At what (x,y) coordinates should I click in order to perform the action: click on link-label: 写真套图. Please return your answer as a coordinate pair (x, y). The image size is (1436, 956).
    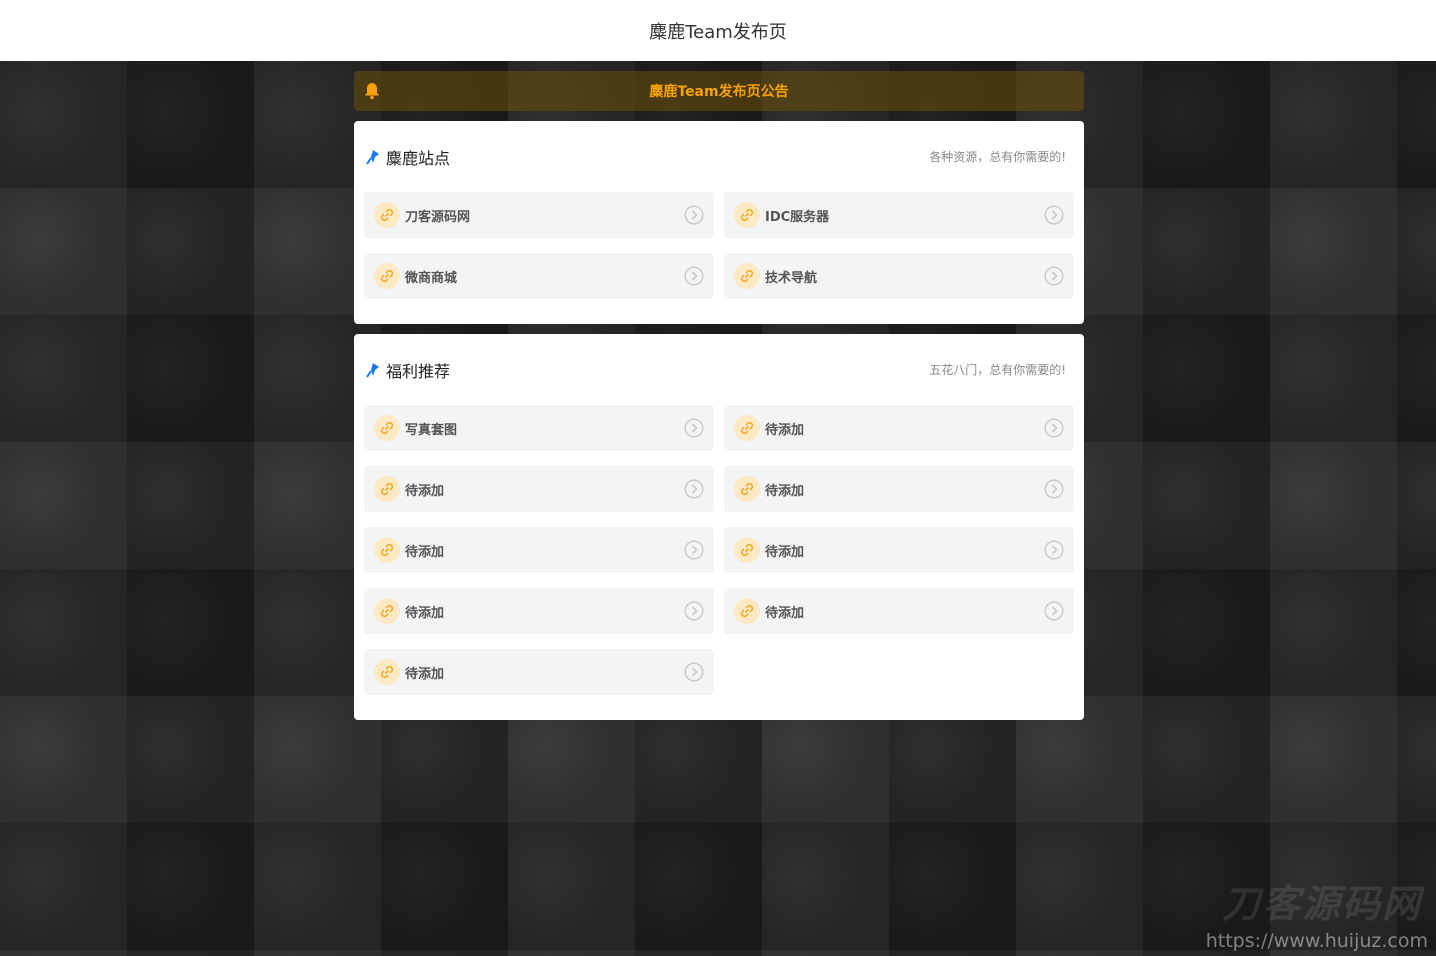
    Looking at the image, I should click on (431, 430).